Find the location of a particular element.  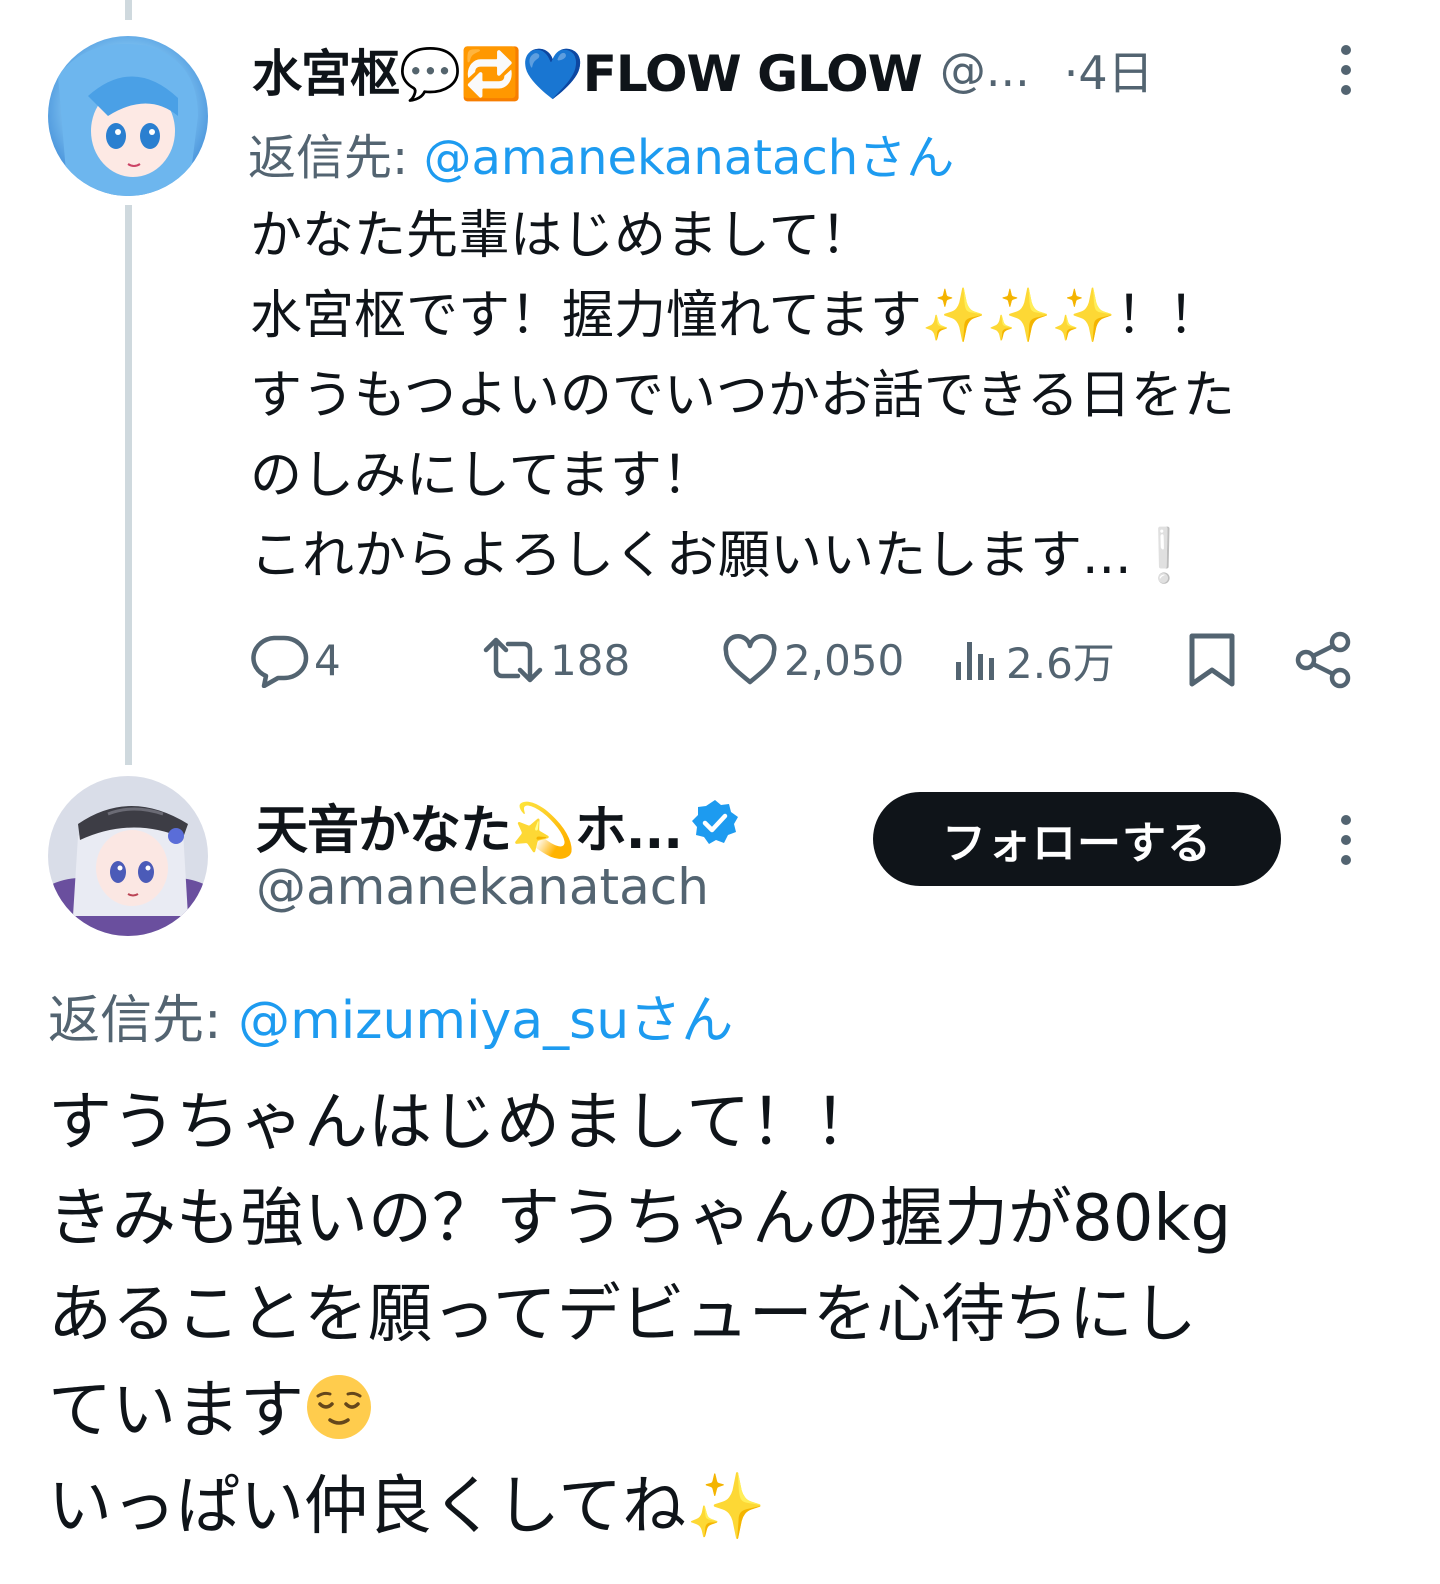

reply-to-mention: @amanekanatachさん is located at coordinates (688, 158).